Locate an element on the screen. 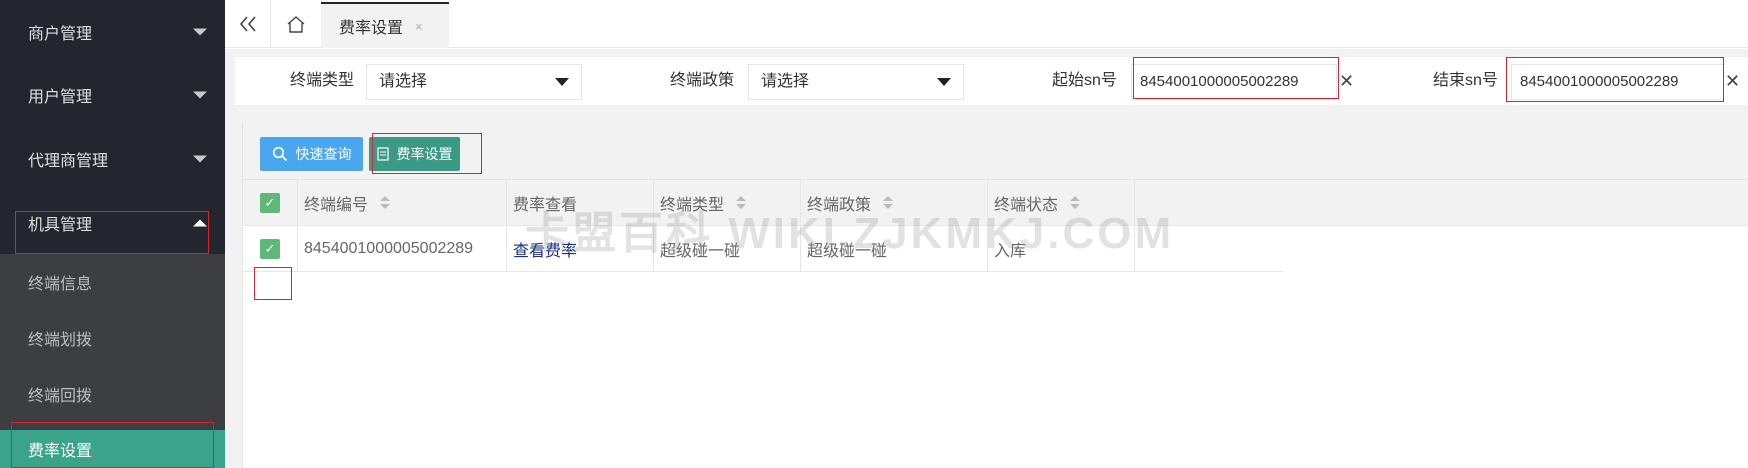  cell-status: 入库 is located at coordinates (1061, 248).